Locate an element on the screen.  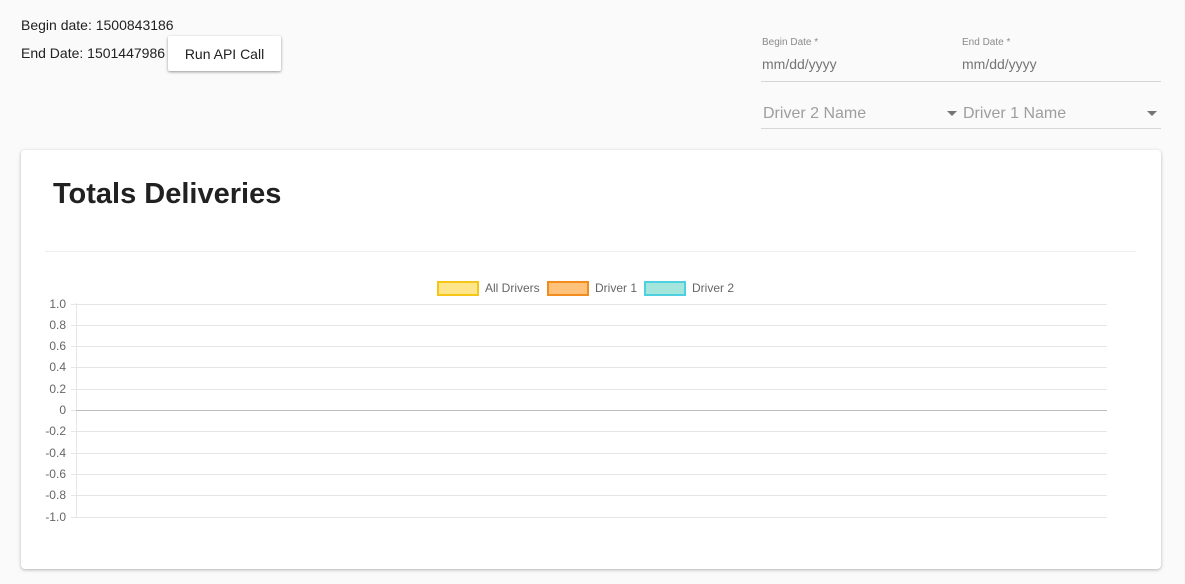
legend-label: Driver 1 is located at coordinates (616, 288).